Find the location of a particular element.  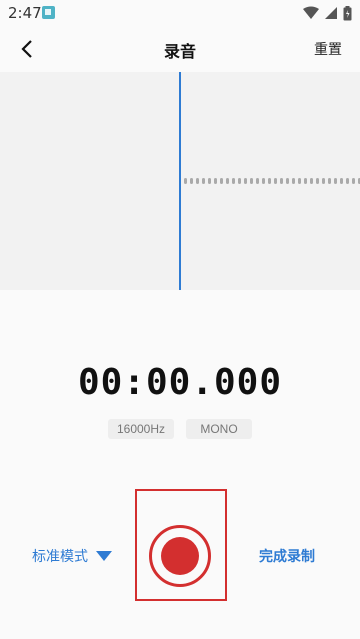

channel-badge: MONO is located at coordinates (219, 429).